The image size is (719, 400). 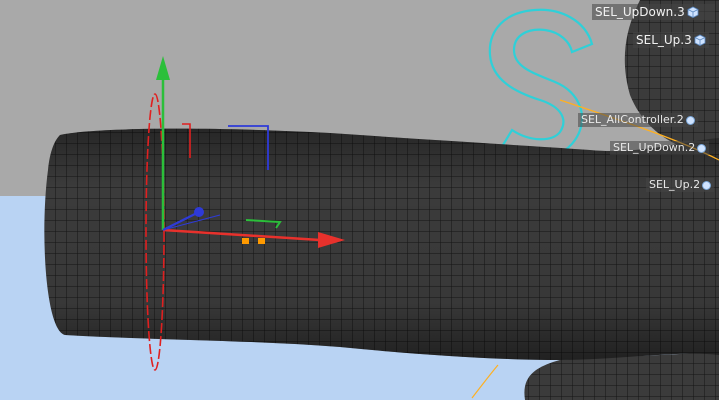 What do you see at coordinates (675, 184) in the screenshot?
I see `label-text: SEL_Up.2` at bounding box center [675, 184].